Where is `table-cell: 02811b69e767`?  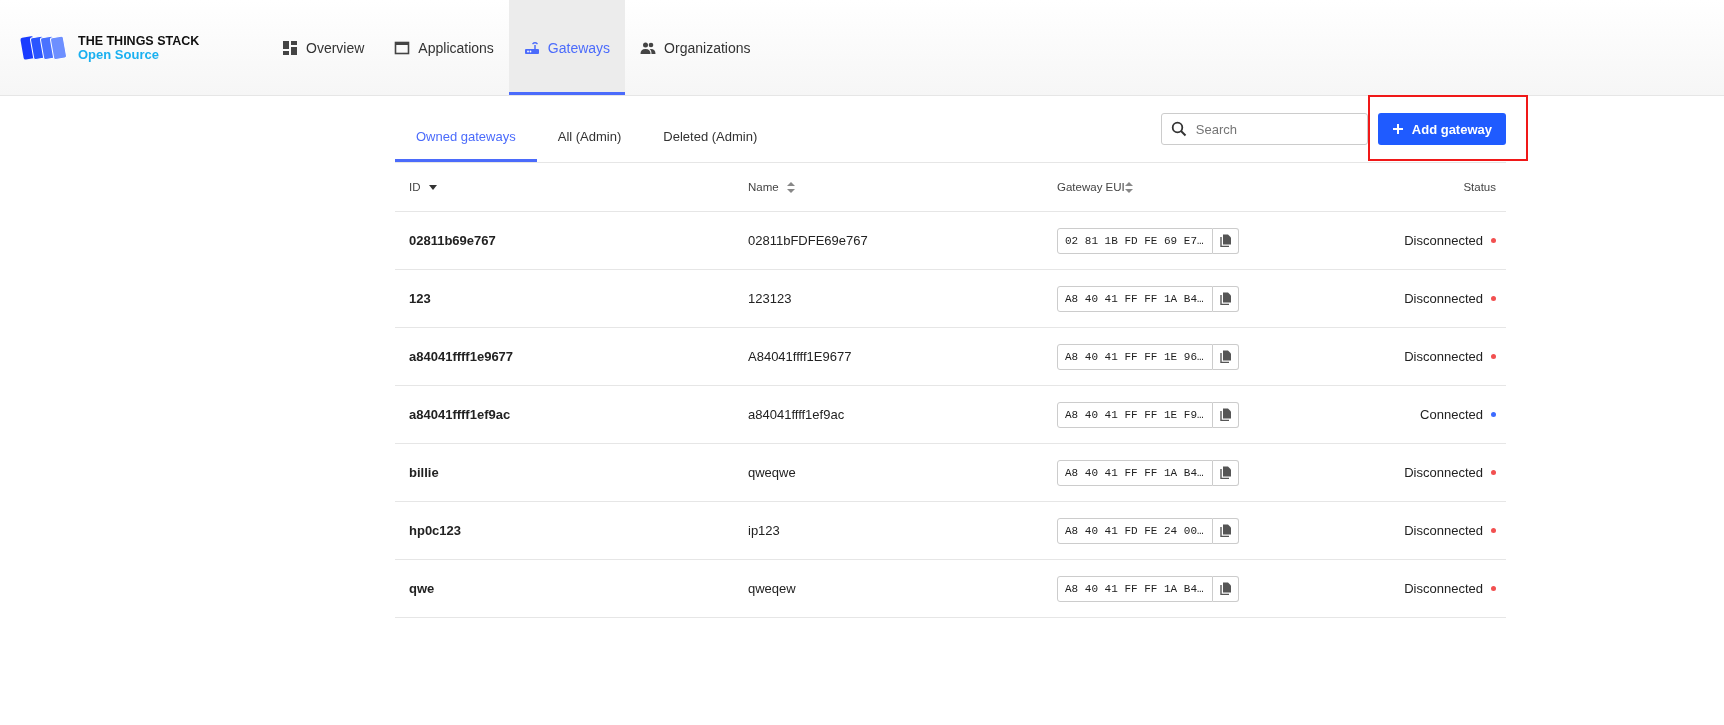 table-cell: 02811b69e767 is located at coordinates (452, 240).